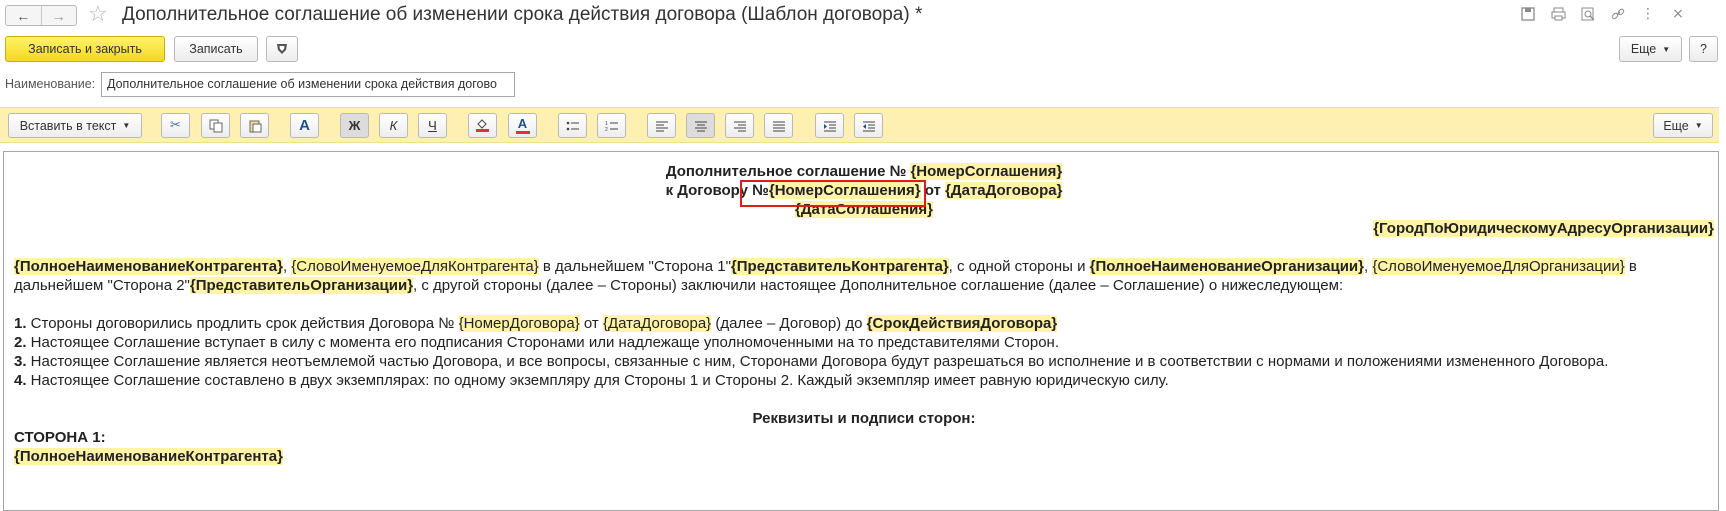 The width and height of the screenshot is (1726, 511). I want to click on field-contract-term: {СрокДействияДоговора}, so click(962, 323).